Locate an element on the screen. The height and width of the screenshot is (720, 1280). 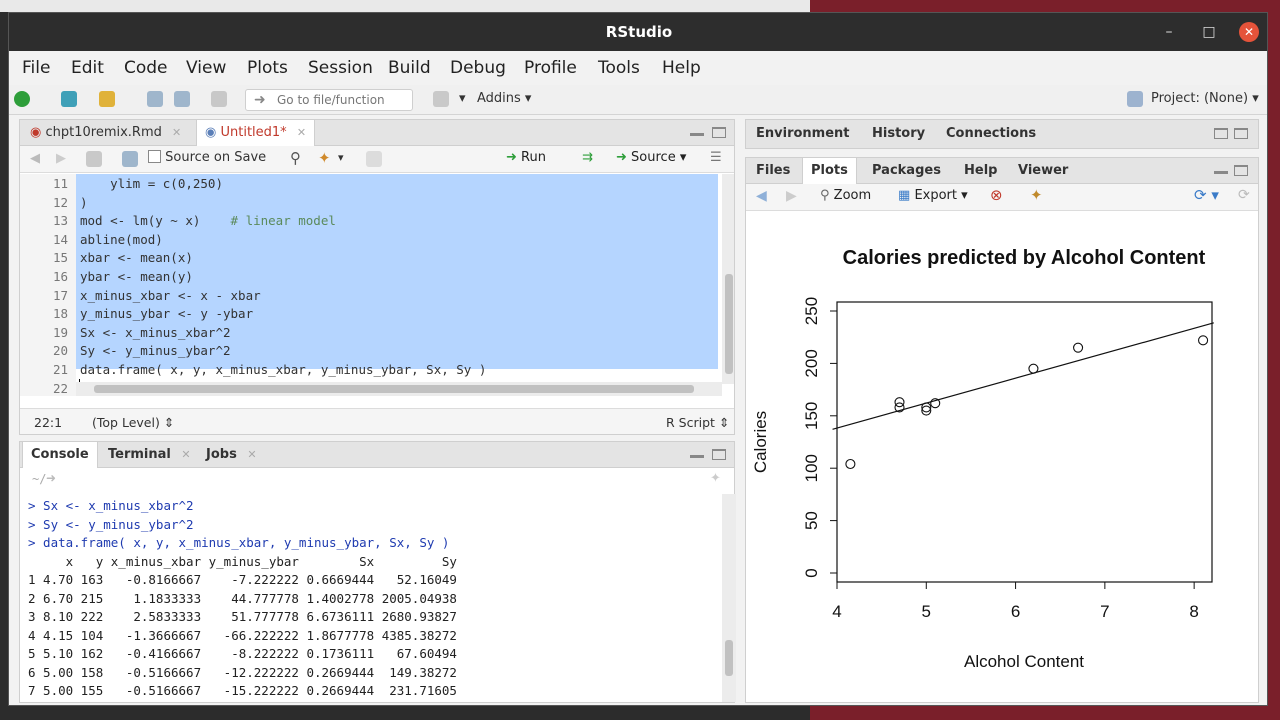
menu-file: File is located at coordinates (36, 68).